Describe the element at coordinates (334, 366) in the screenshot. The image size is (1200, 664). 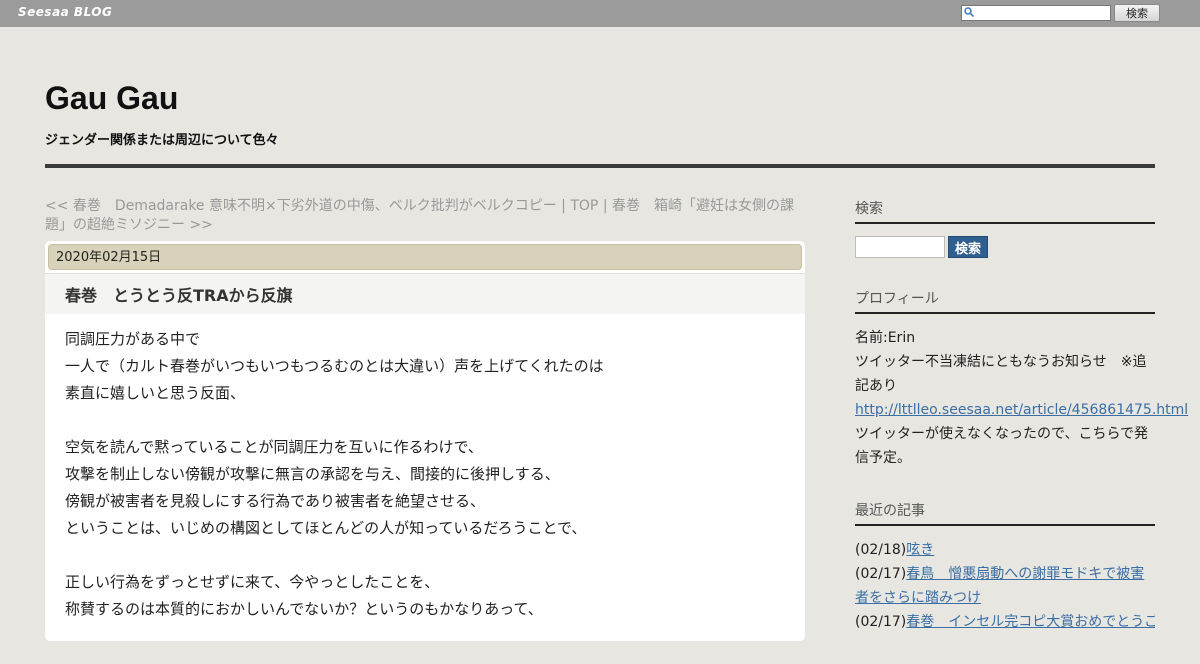
I see `article-line: 一人で（カルト春巻がいつもいつもつるむのとは大違い）声を上げてくれたのは` at that location.